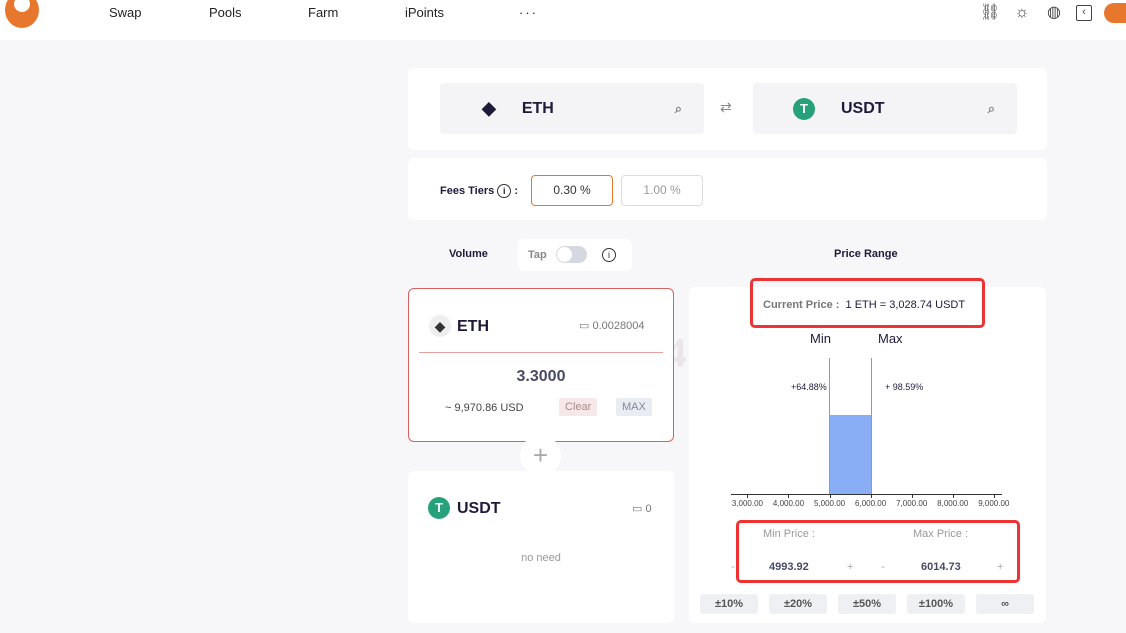 Image resolution: width=1126 pixels, height=633 pixels. What do you see at coordinates (820, 338) in the screenshot?
I see `min-label: Min` at bounding box center [820, 338].